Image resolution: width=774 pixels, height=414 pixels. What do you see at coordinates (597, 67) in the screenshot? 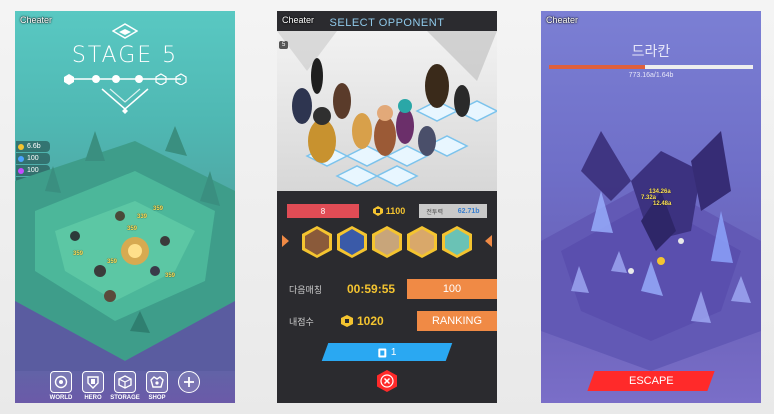
I see `boss-hp-fill` at bounding box center [597, 67].